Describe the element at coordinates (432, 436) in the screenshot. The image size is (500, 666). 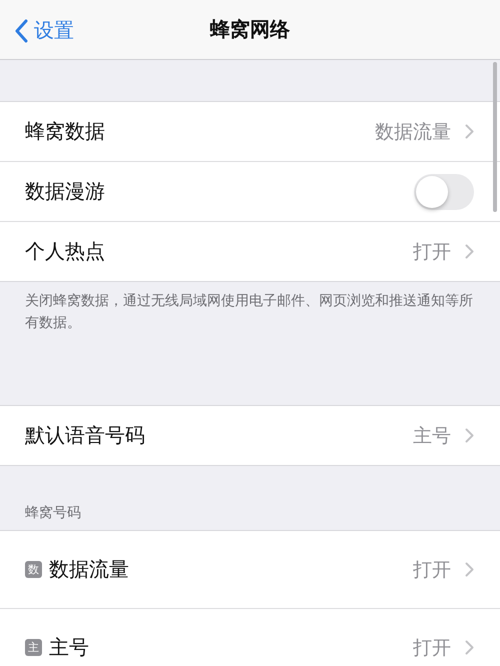
I see `row-value: 主号` at that location.